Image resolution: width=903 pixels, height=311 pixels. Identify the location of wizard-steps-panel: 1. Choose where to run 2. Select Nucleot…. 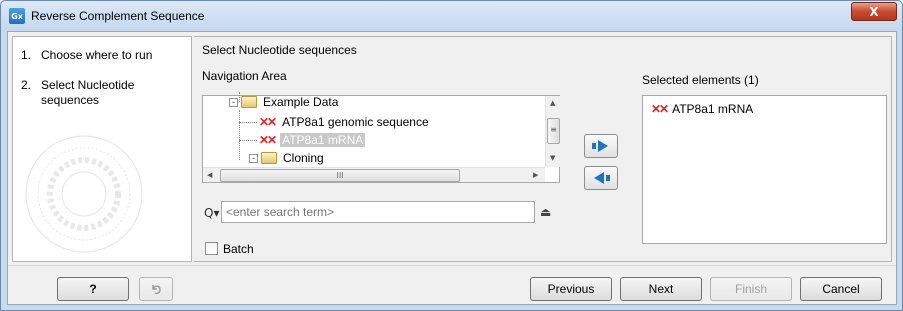
(102, 149).